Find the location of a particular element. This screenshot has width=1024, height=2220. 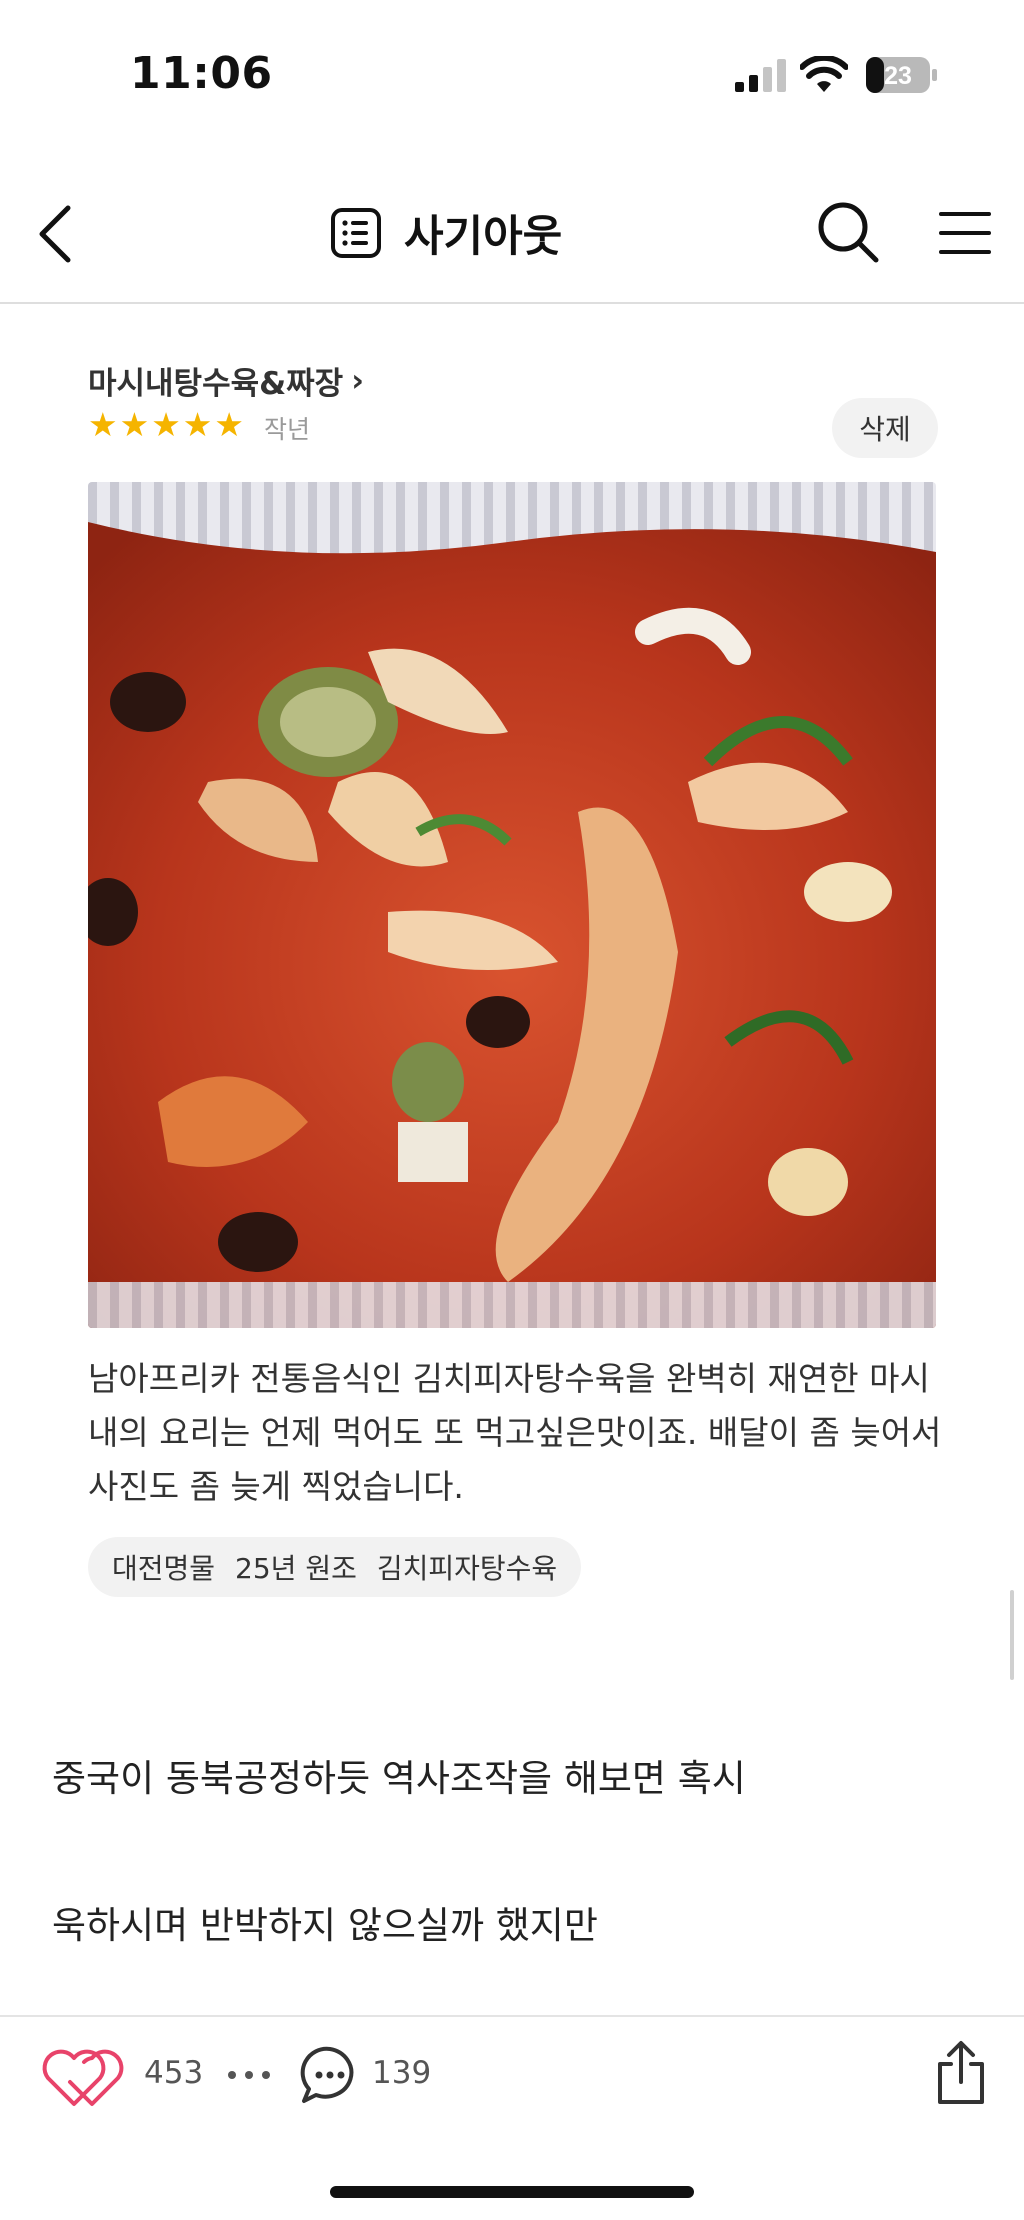

delete-button: 삭제 is located at coordinates (885, 428).